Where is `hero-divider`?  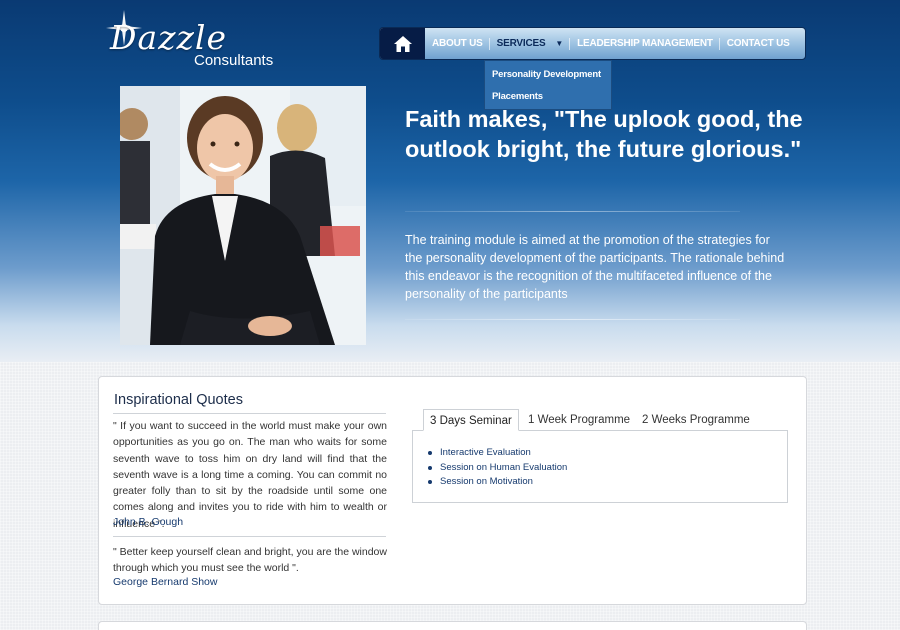
hero-divider is located at coordinates (572, 211).